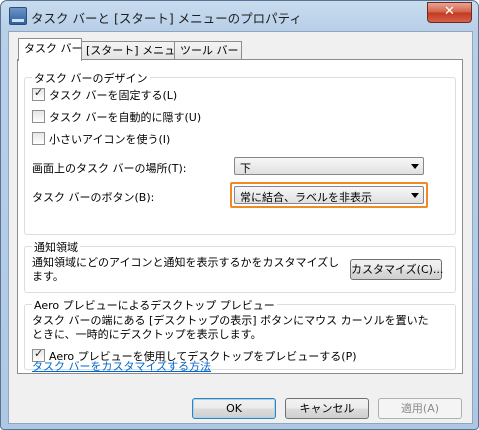  I want to click on tab-taskbar: タスク バー, so click(50, 49).